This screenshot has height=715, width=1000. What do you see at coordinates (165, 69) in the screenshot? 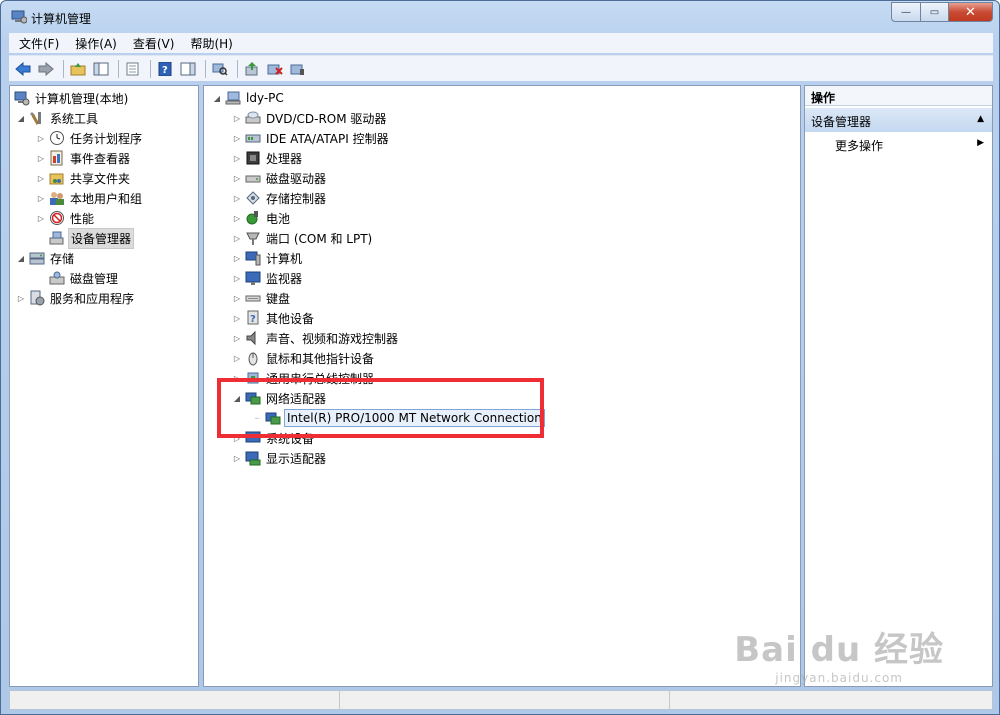
I see `help-icon: ?` at bounding box center [165, 69].